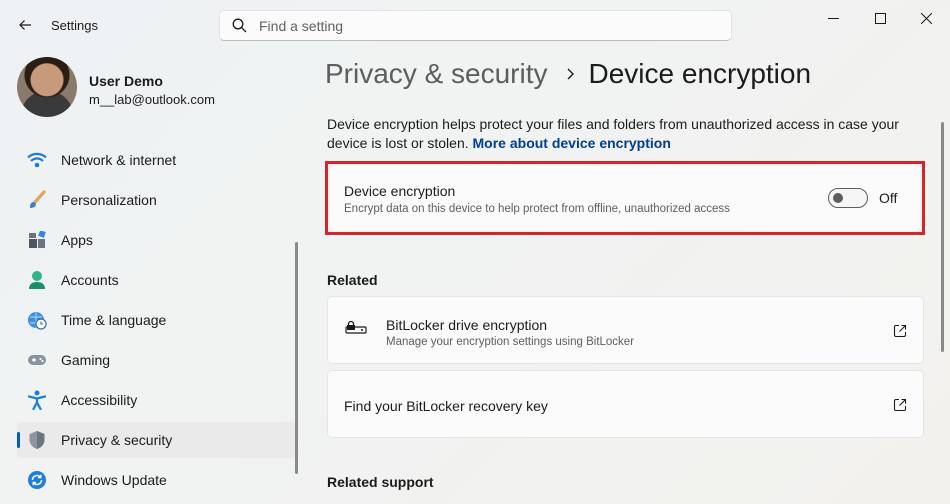 Image resolution: width=950 pixels, height=504 pixels. I want to click on user-email: m__lab@outlook.com, so click(152, 99).